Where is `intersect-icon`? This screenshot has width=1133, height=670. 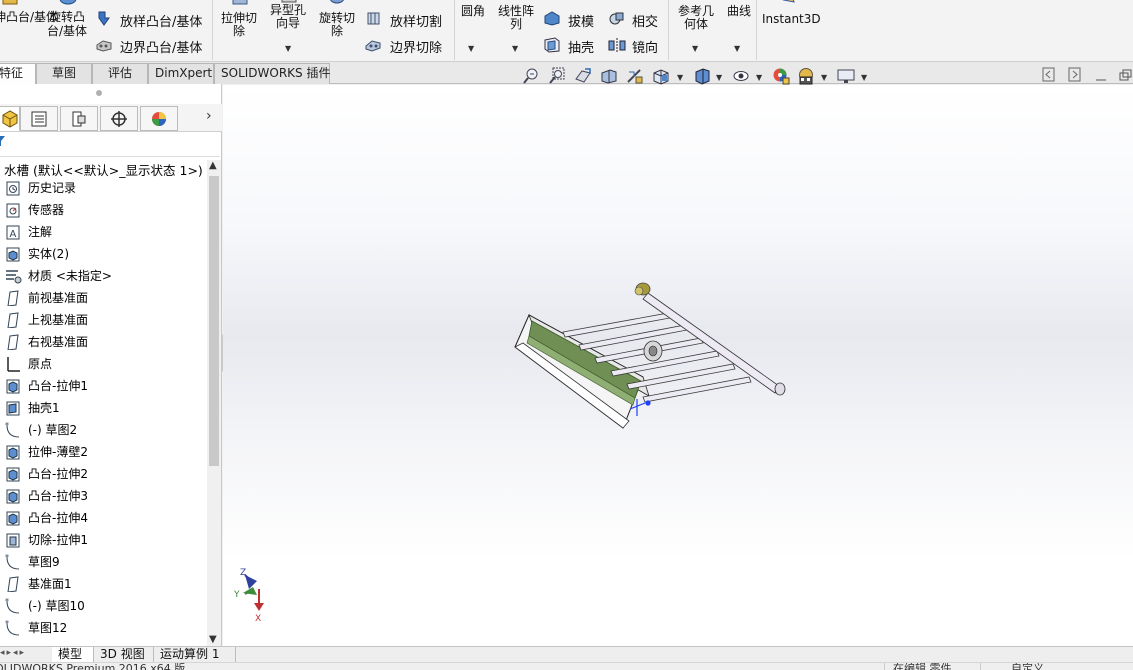
intersect-icon is located at coordinates (616, 18).